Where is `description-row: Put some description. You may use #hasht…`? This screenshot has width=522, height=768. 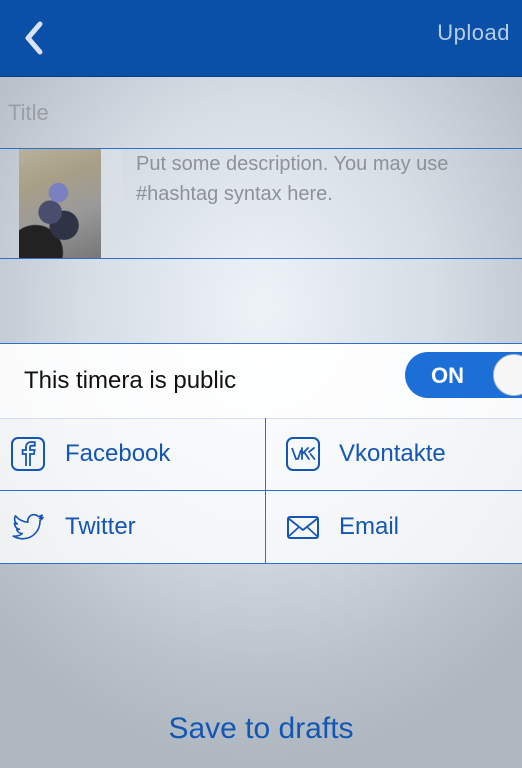
description-row: Put some description. You may use #hasht… is located at coordinates (261, 204).